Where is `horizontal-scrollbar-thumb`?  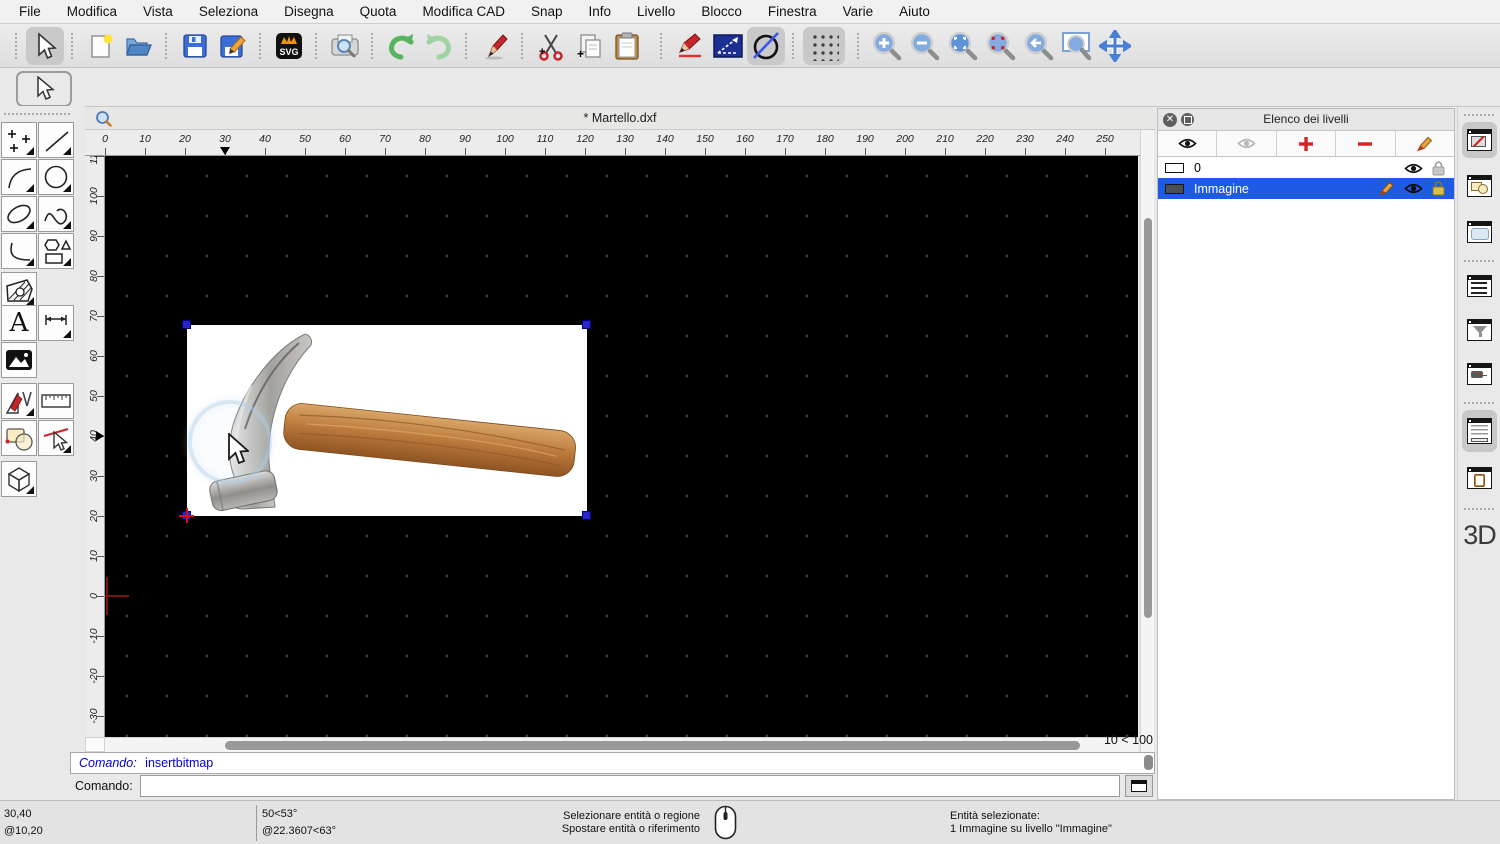
horizontal-scrollbar-thumb is located at coordinates (652, 745).